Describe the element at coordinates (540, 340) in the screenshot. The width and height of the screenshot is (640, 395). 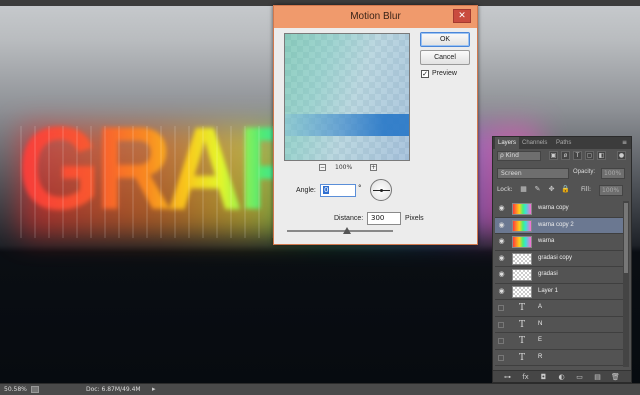
I see `layer-name: E` at that location.